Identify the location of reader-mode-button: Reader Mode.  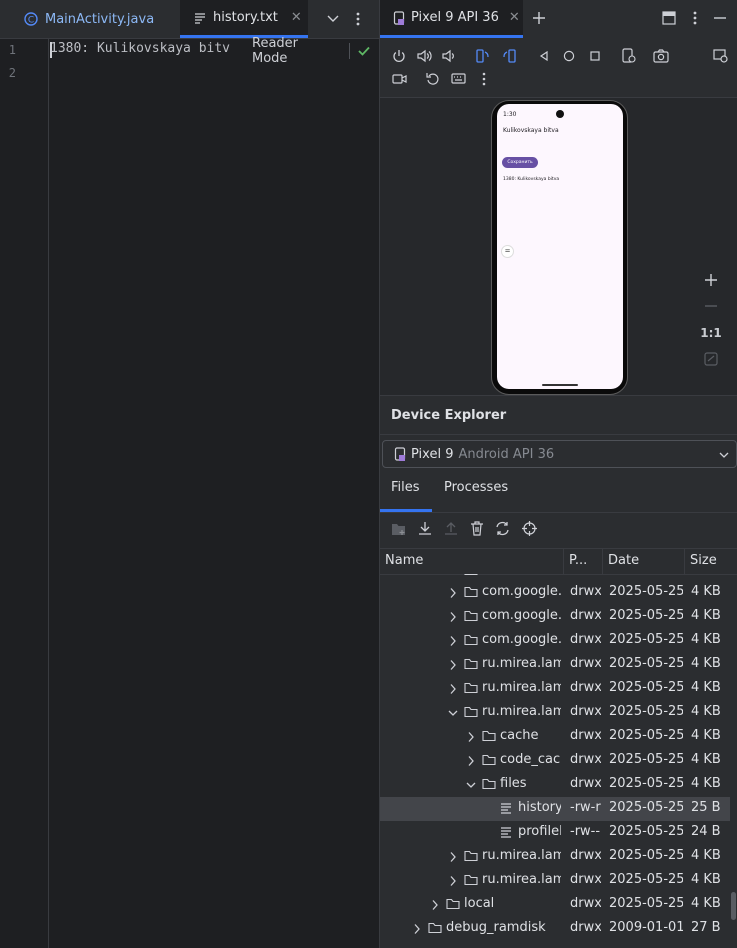
(293, 51).